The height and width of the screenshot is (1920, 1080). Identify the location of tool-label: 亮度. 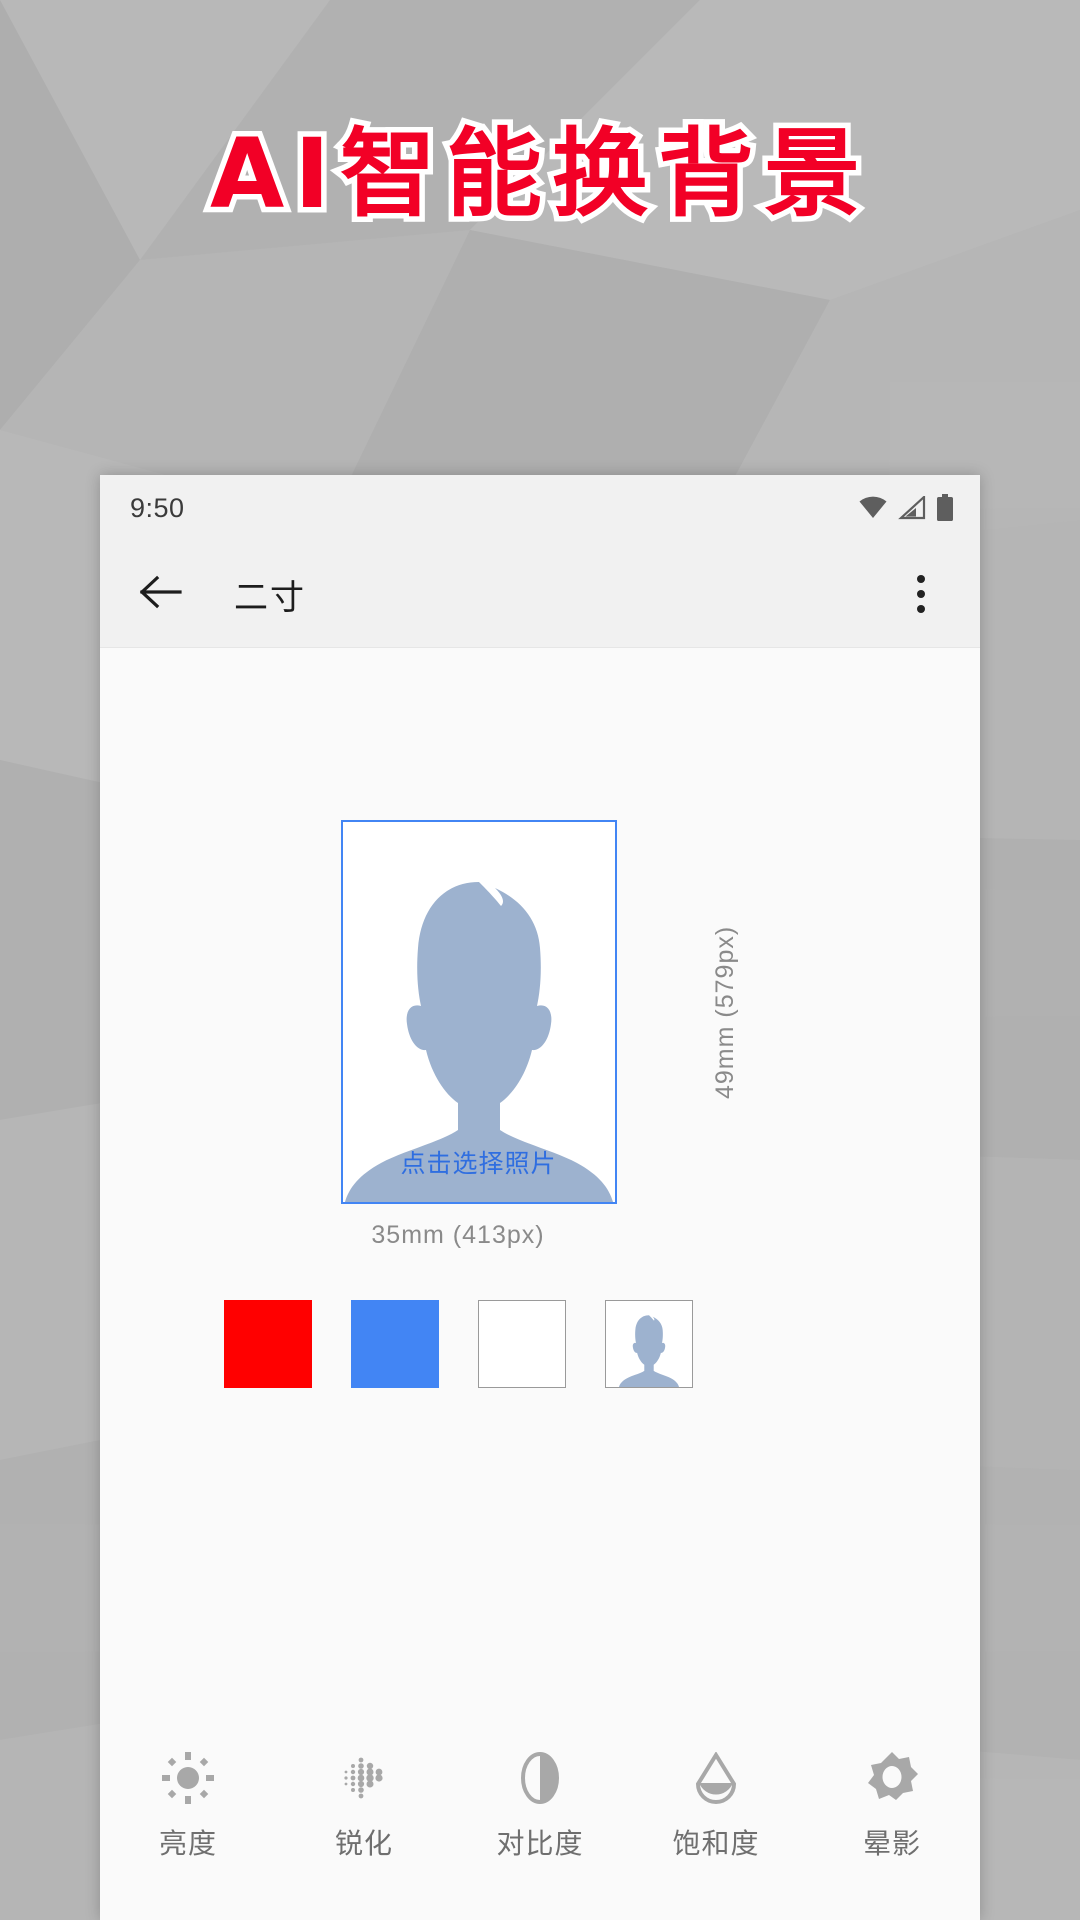
(187, 1843).